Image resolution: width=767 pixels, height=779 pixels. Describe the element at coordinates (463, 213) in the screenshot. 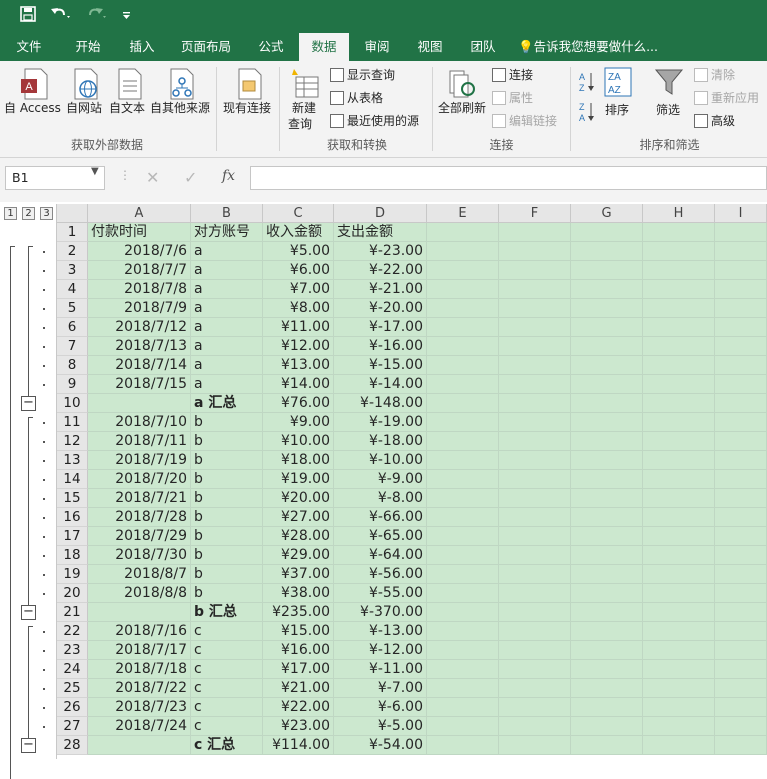

I see `column-header: E` at that location.